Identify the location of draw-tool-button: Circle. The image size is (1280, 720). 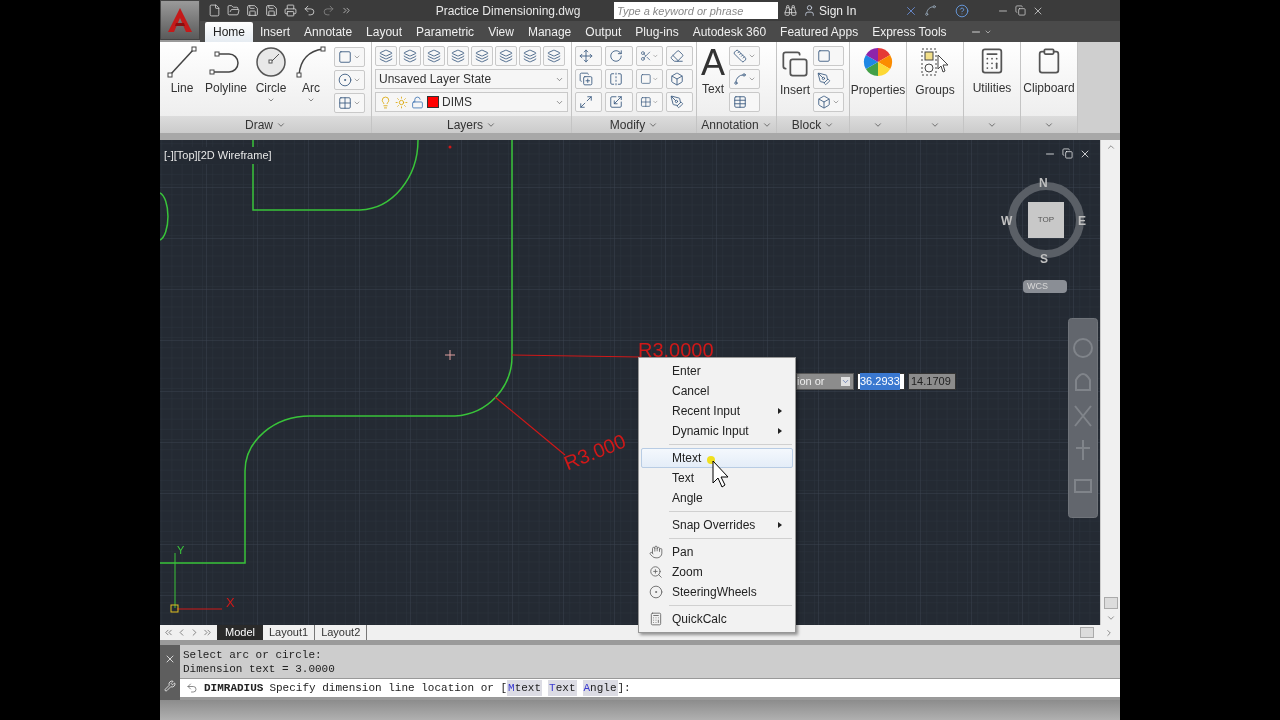
(271, 76).